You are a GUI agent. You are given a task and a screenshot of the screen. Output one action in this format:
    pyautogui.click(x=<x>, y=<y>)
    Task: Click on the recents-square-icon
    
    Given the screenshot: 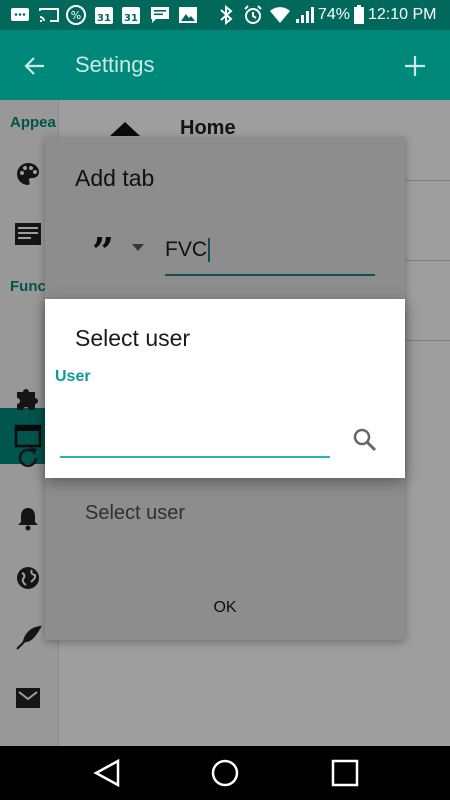 What is the action you would take?
    pyautogui.click(x=345, y=773)
    